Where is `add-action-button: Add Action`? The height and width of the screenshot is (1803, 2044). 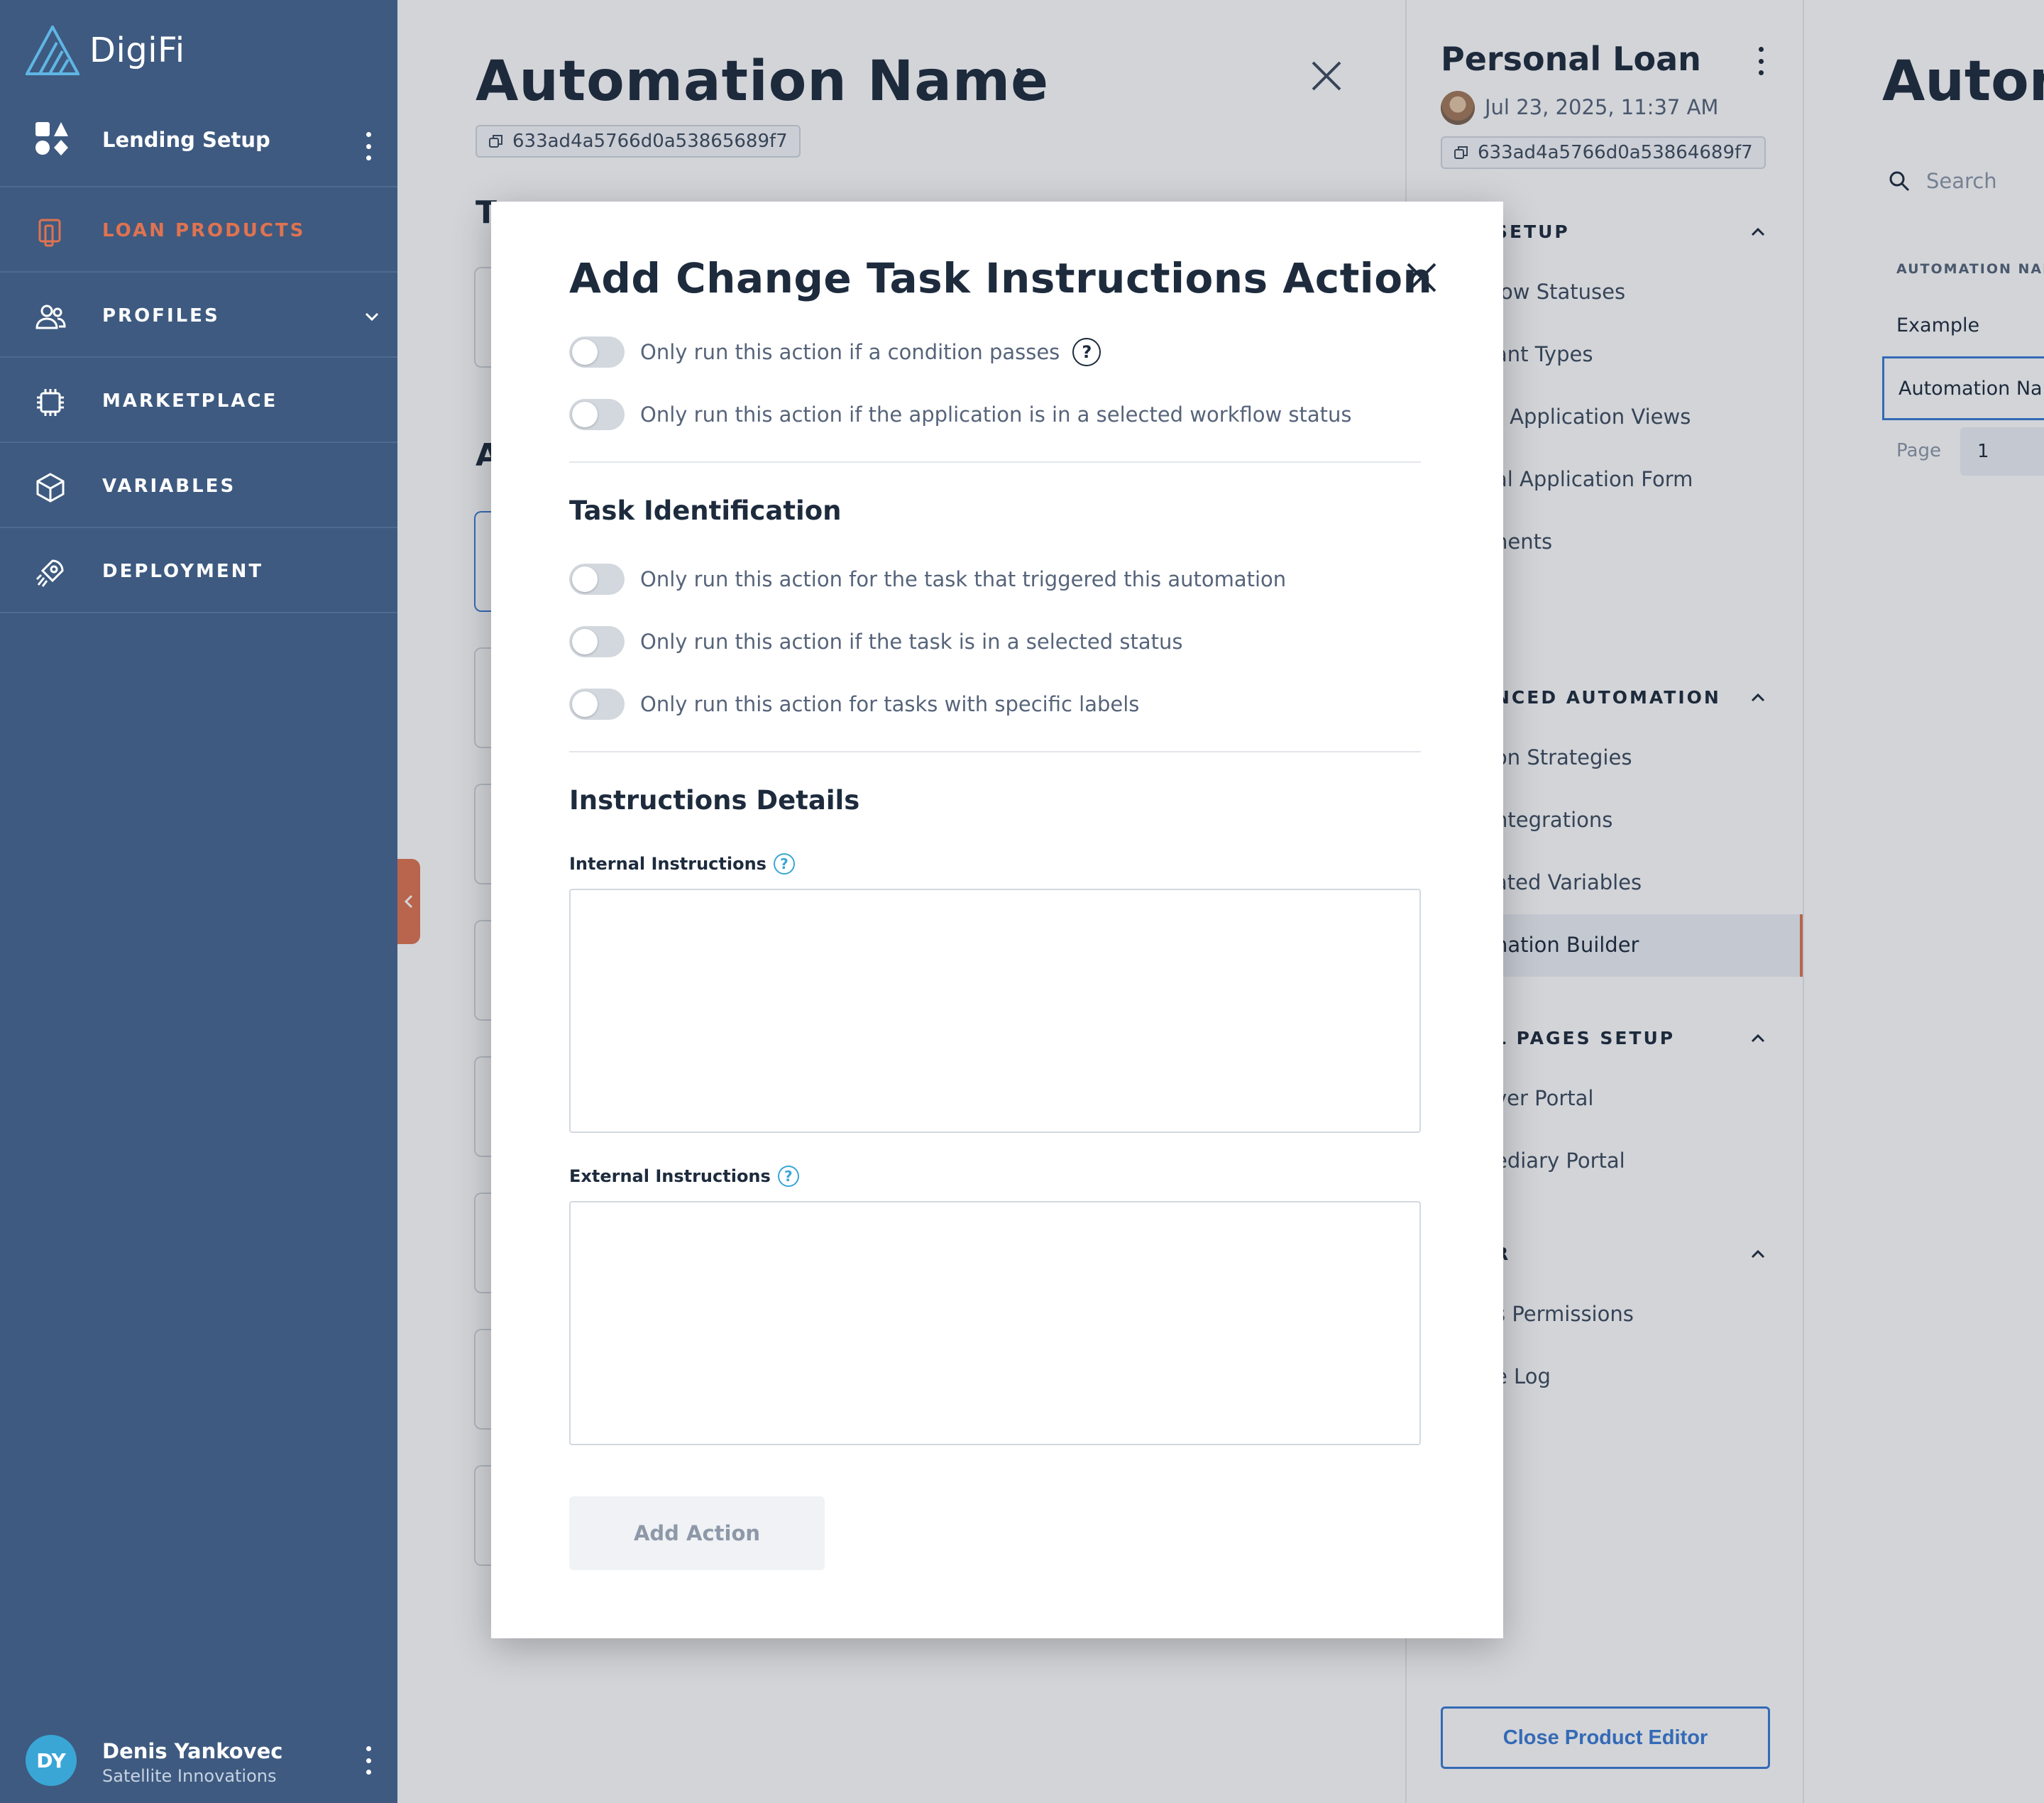
add-action-button: Add Action is located at coordinates (697, 1533).